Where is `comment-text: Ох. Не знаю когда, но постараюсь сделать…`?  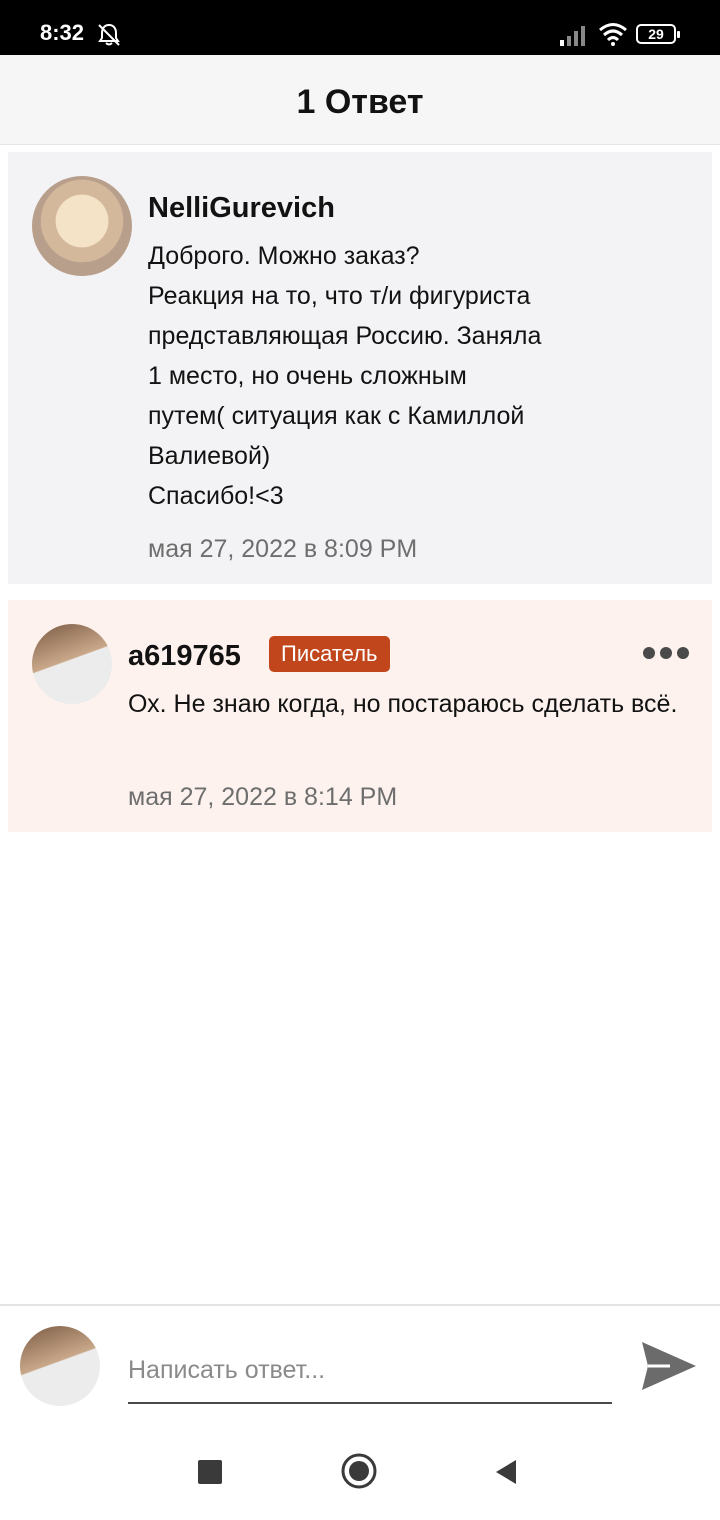 comment-text: Ох. Не знаю когда, но постараюсь сделать… is located at coordinates (403, 704).